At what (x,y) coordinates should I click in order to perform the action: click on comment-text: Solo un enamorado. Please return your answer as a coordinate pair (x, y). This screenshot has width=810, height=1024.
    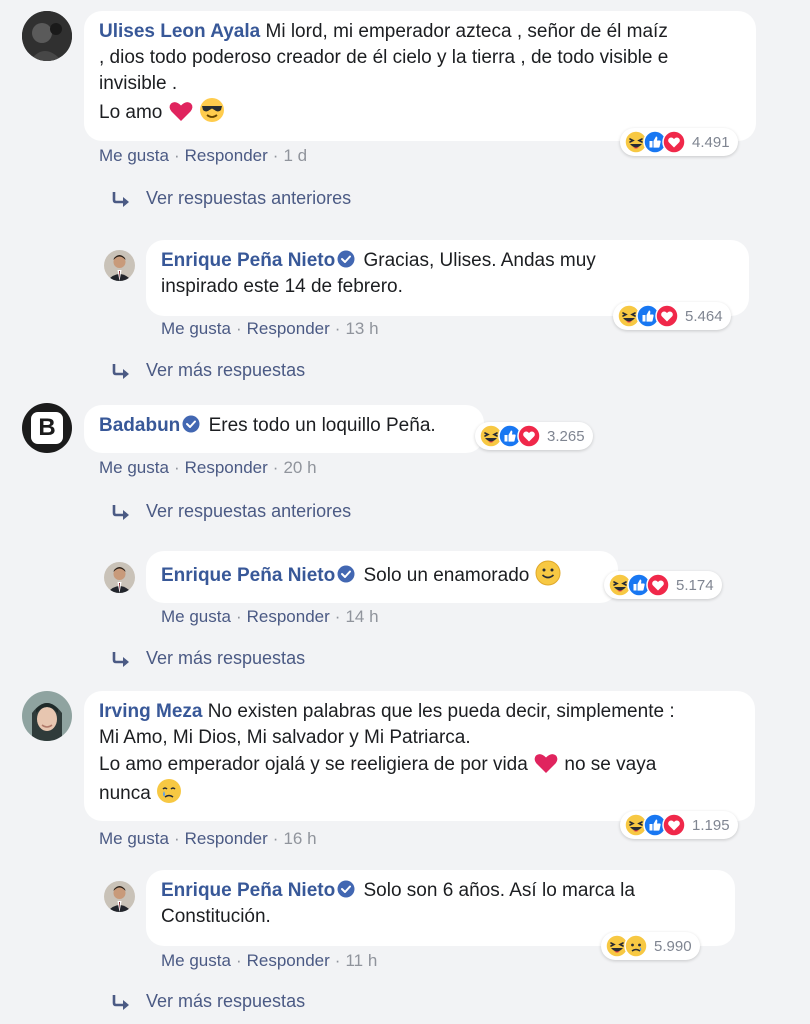
    Looking at the image, I should click on (446, 575).